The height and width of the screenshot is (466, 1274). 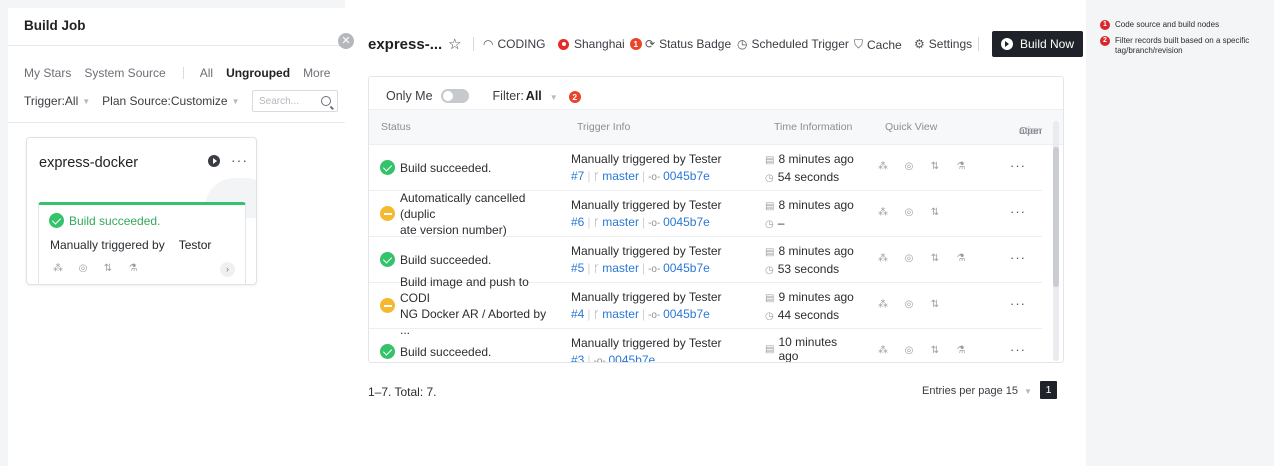 I want to click on region-selector: Shanghai 1, so click(x=600, y=44).